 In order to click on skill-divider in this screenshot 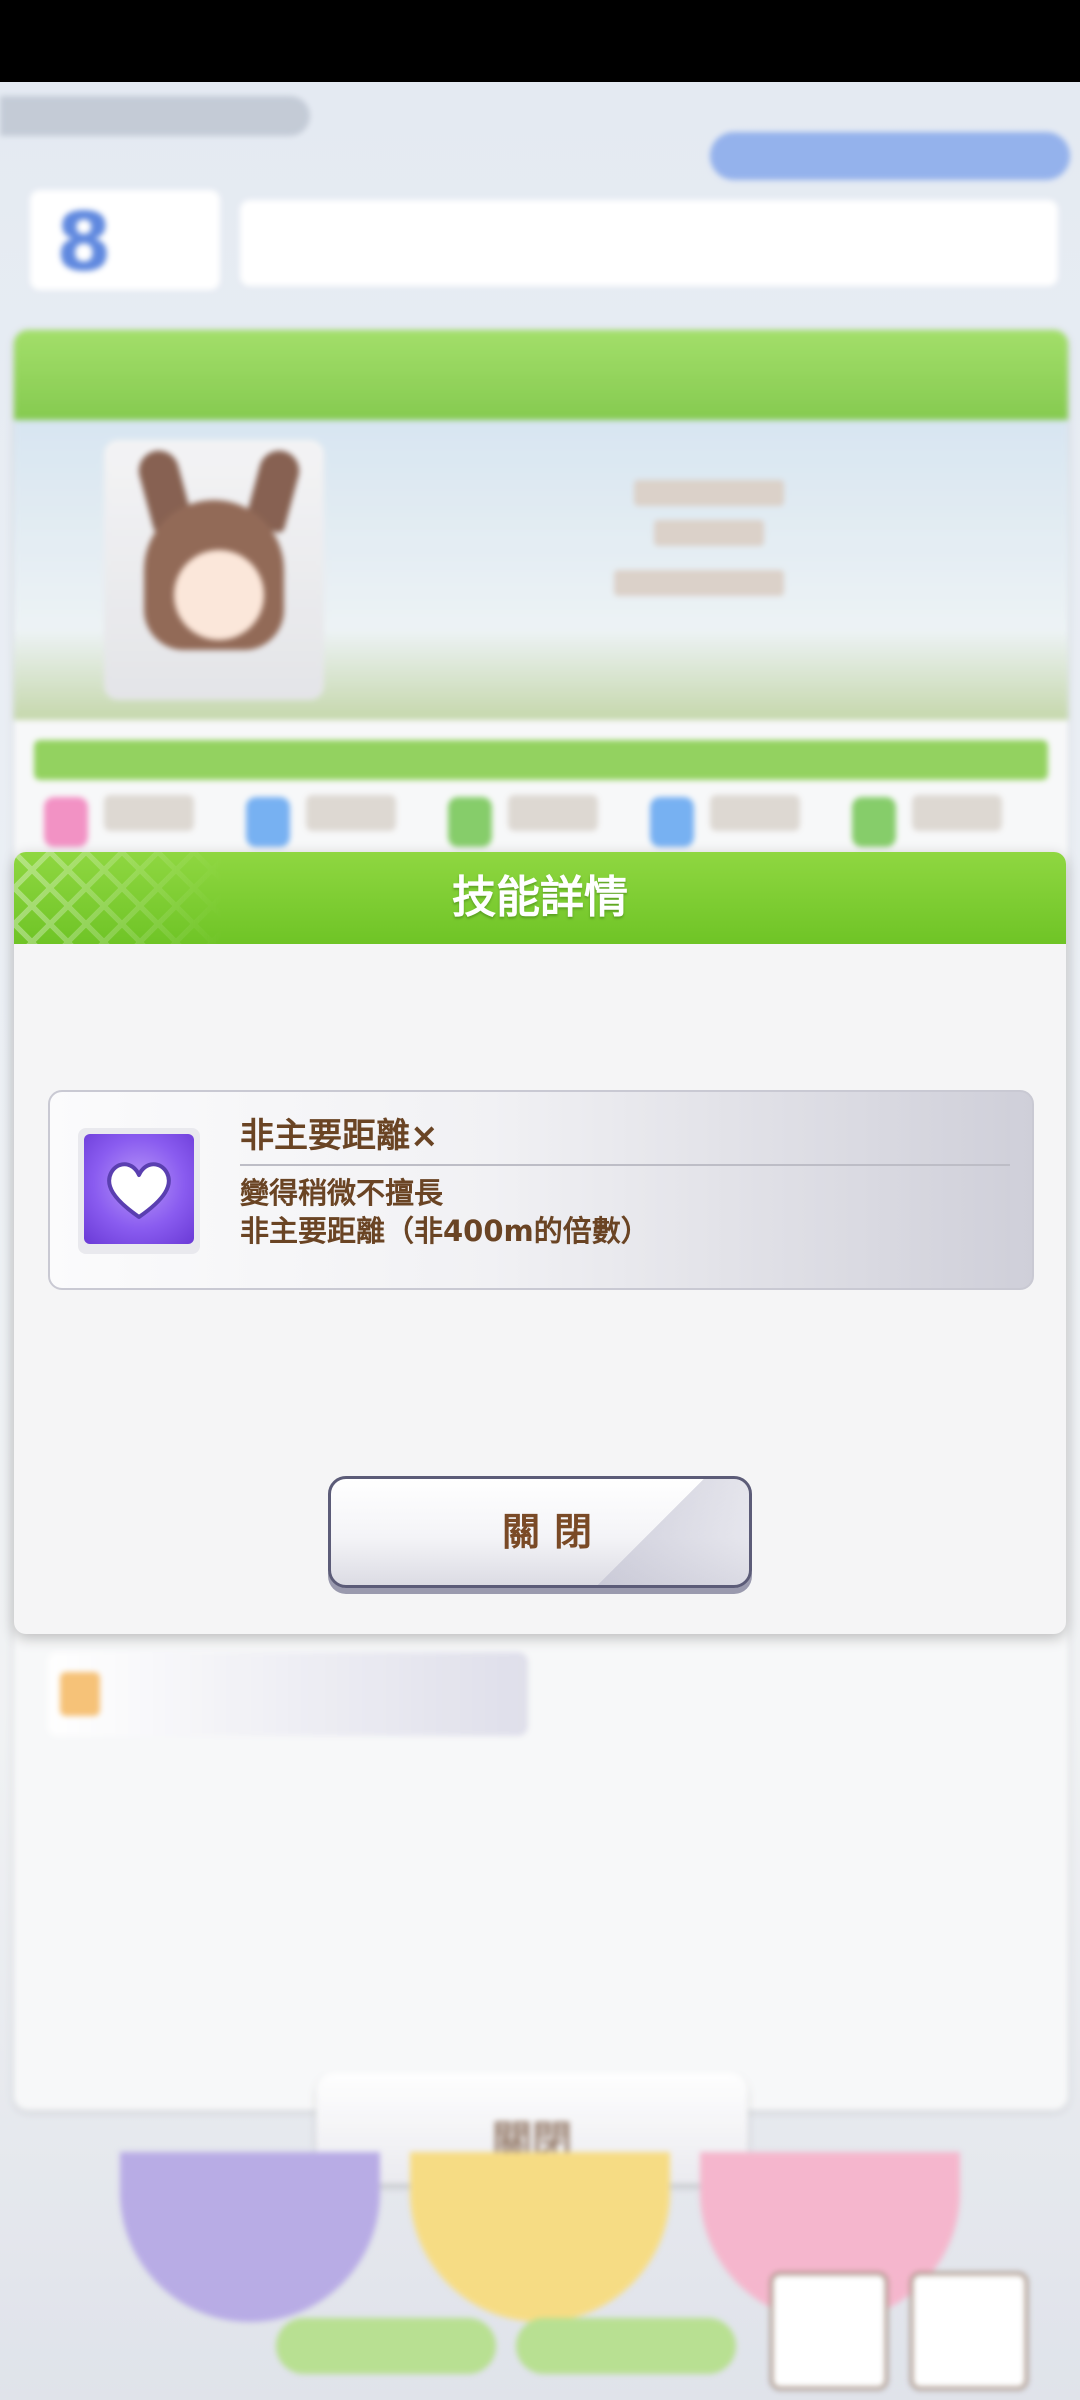, I will do `click(625, 1165)`.